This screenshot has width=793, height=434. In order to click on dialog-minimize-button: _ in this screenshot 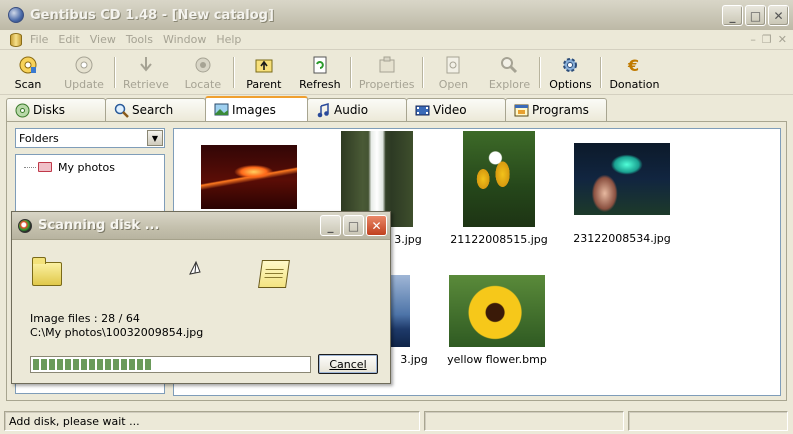, I will do `click(330, 225)`.